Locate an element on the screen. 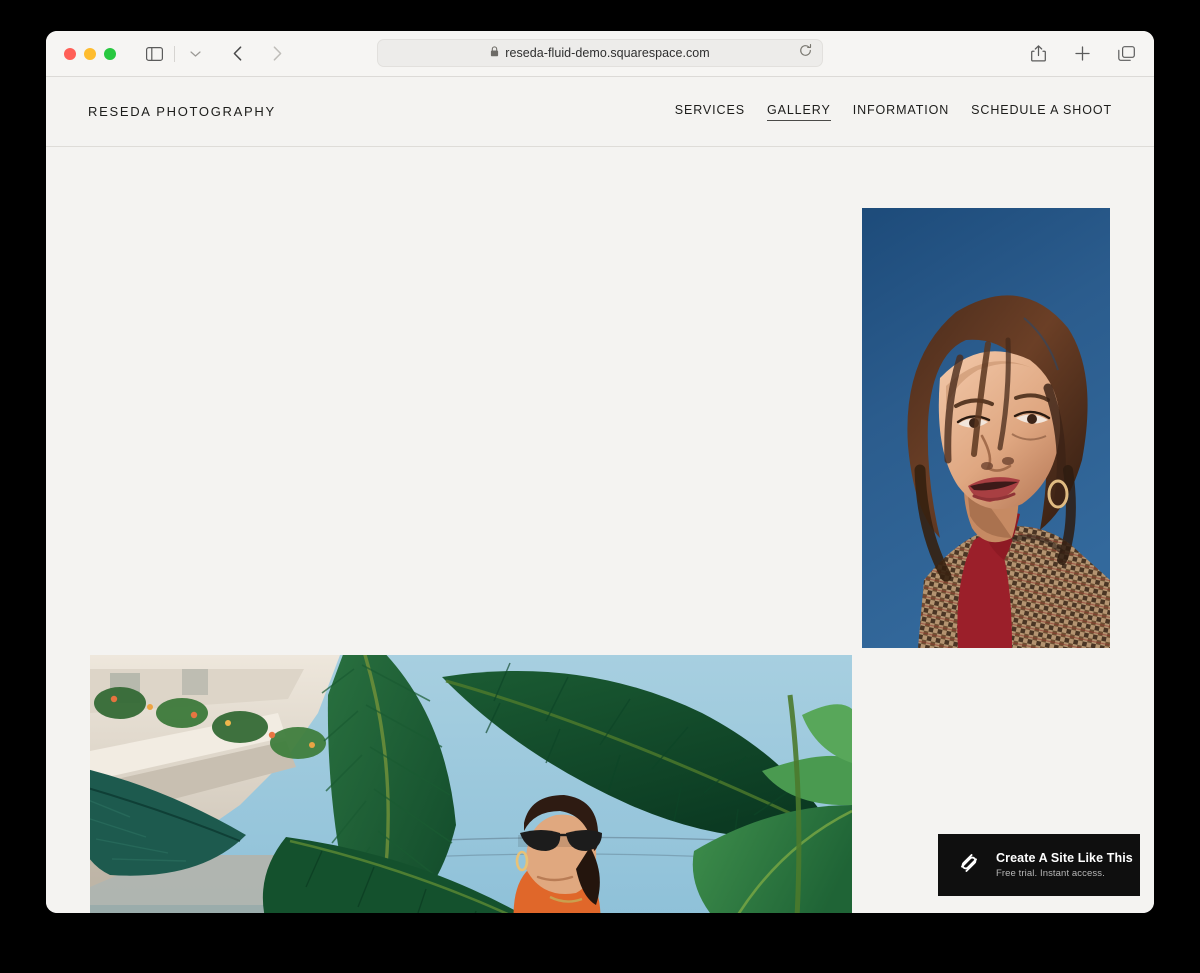 This screenshot has width=1200, height=973. close-window-button is located at coordinates (70, 53).